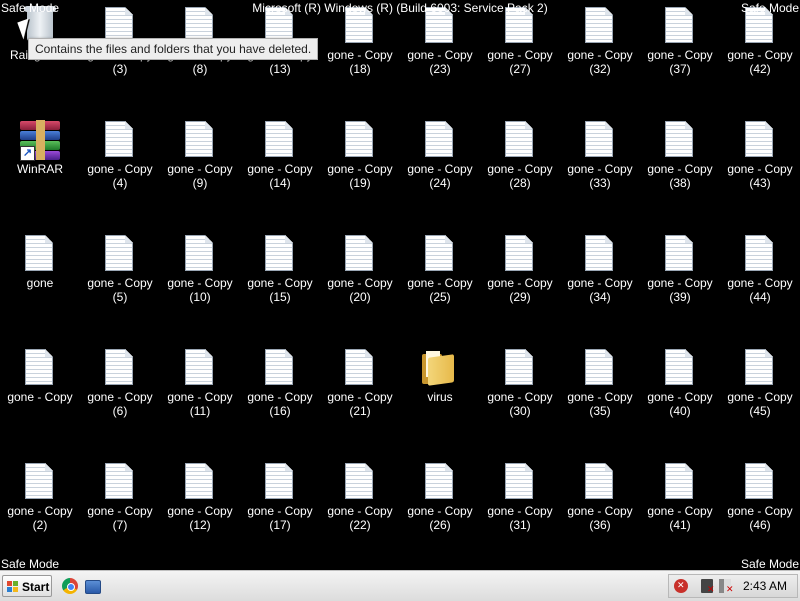  I want to click on icon-label-line2: (33), so click(600, 183).